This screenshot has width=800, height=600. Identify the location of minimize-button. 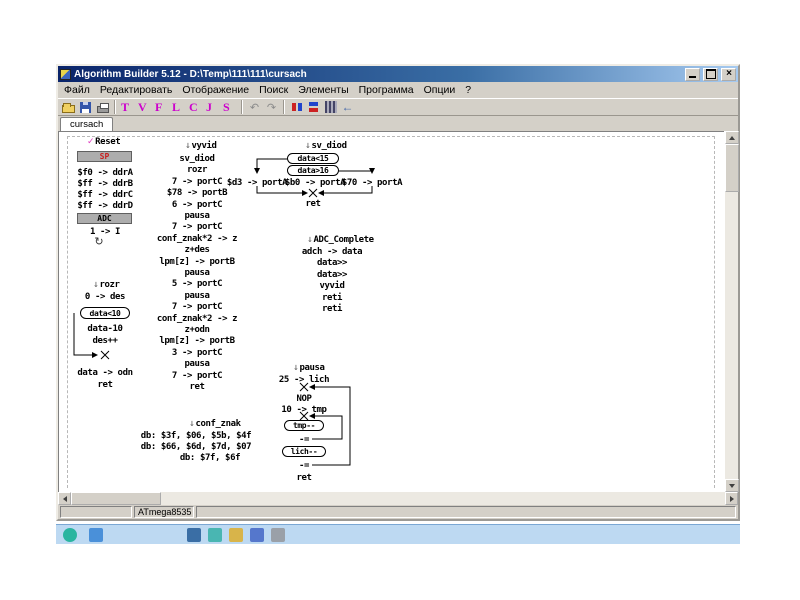
(692, 74).